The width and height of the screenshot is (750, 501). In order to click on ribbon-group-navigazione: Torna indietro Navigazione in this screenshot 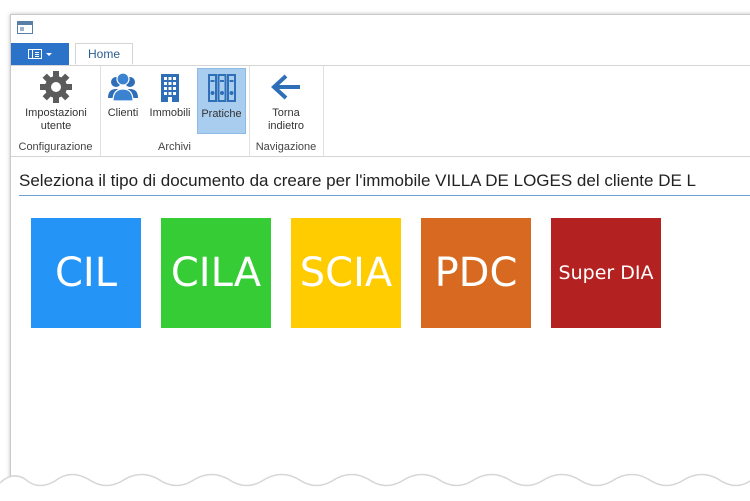, I will do `click(286, 111)`.